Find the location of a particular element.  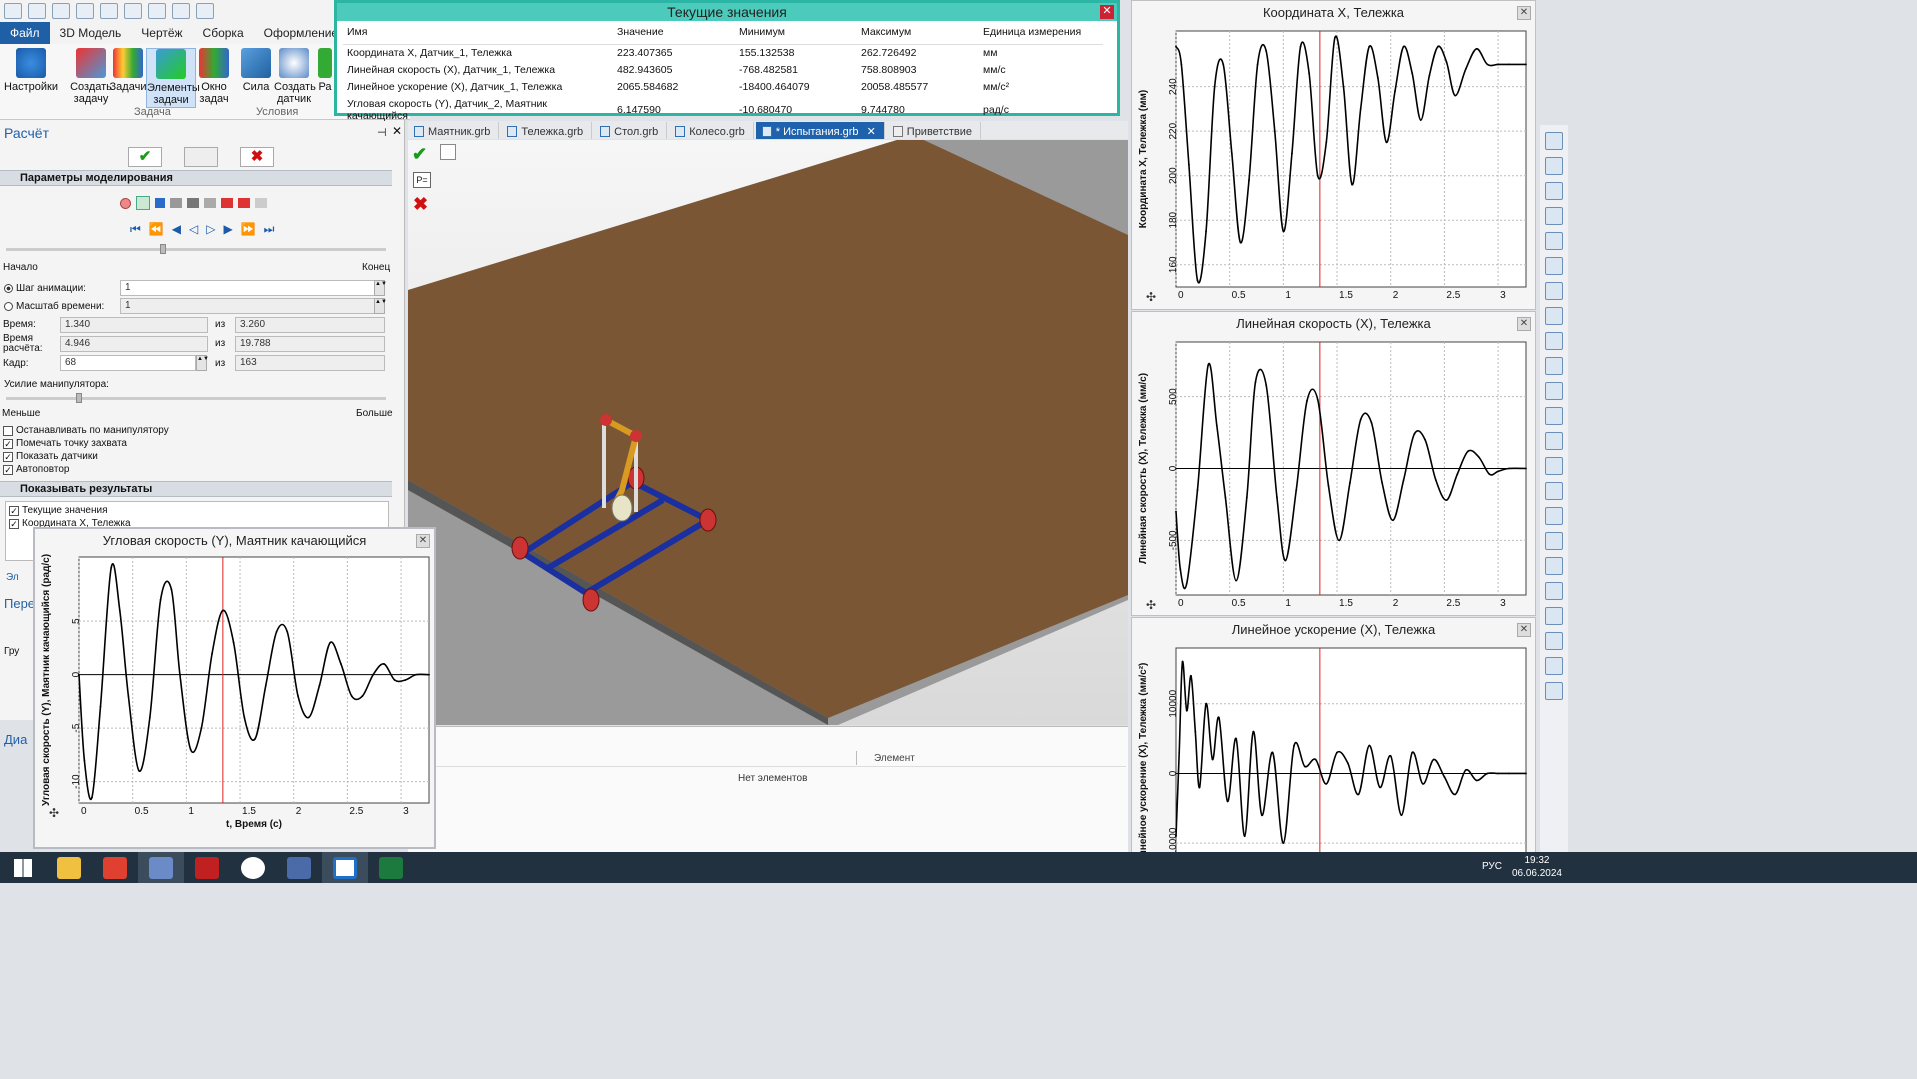

anim-step-radio: Шаг анимации: is located at coordinates (45, 288).